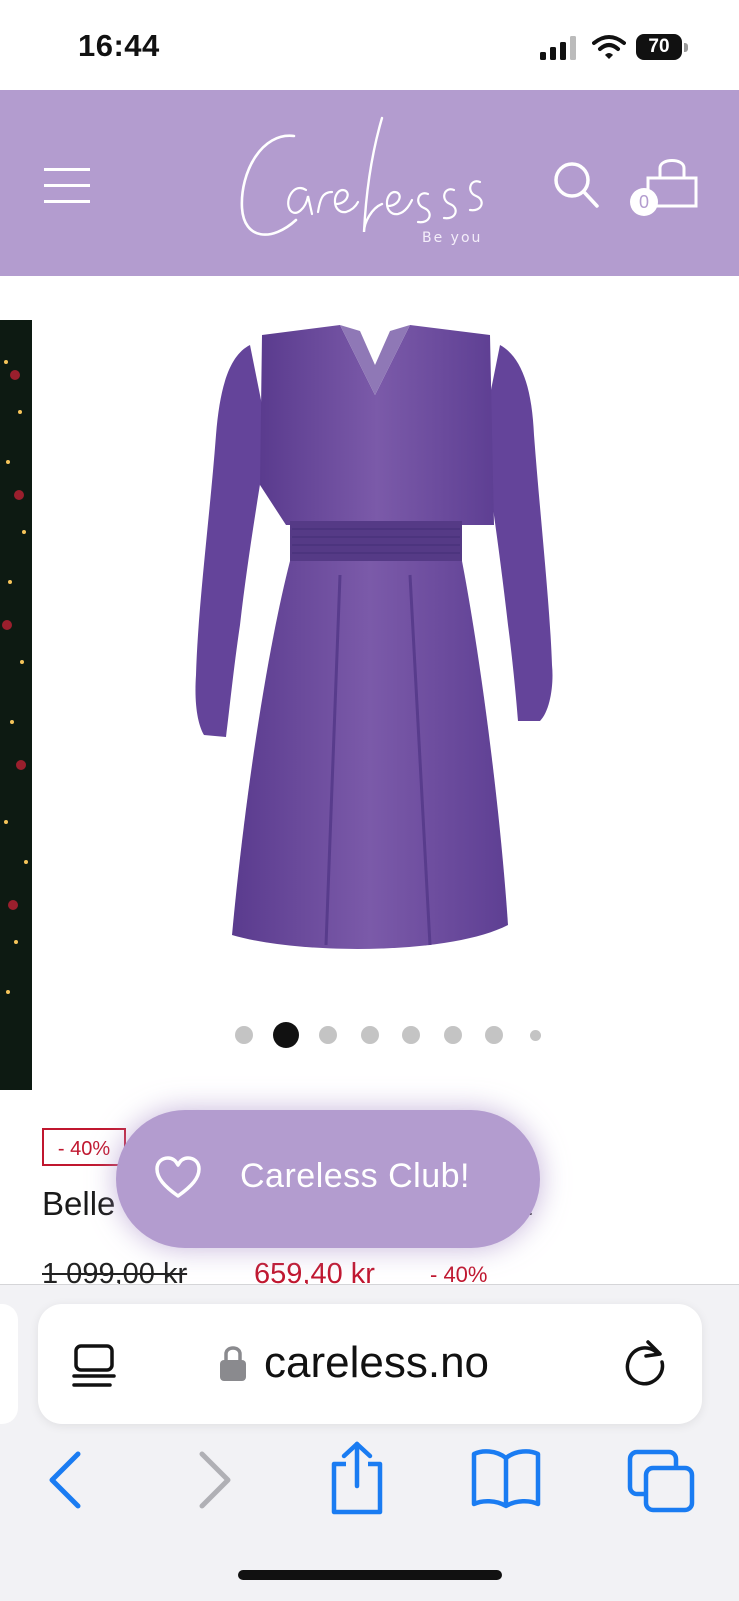 Image resolution: width=739 pixels, height=1601 pixels. What do you see at coordinates (609, 47) in the screenshot?
I see `wifi-icon` at bounding box center [609, 47].